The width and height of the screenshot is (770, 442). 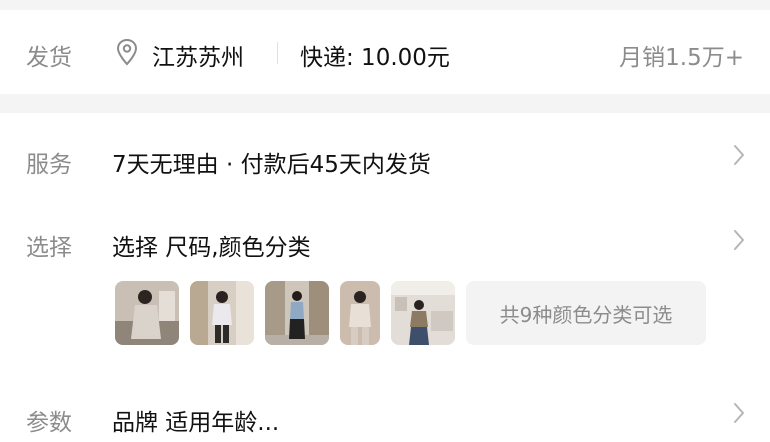 I want to click on select-label: 选择, so click(x=49, y=248).